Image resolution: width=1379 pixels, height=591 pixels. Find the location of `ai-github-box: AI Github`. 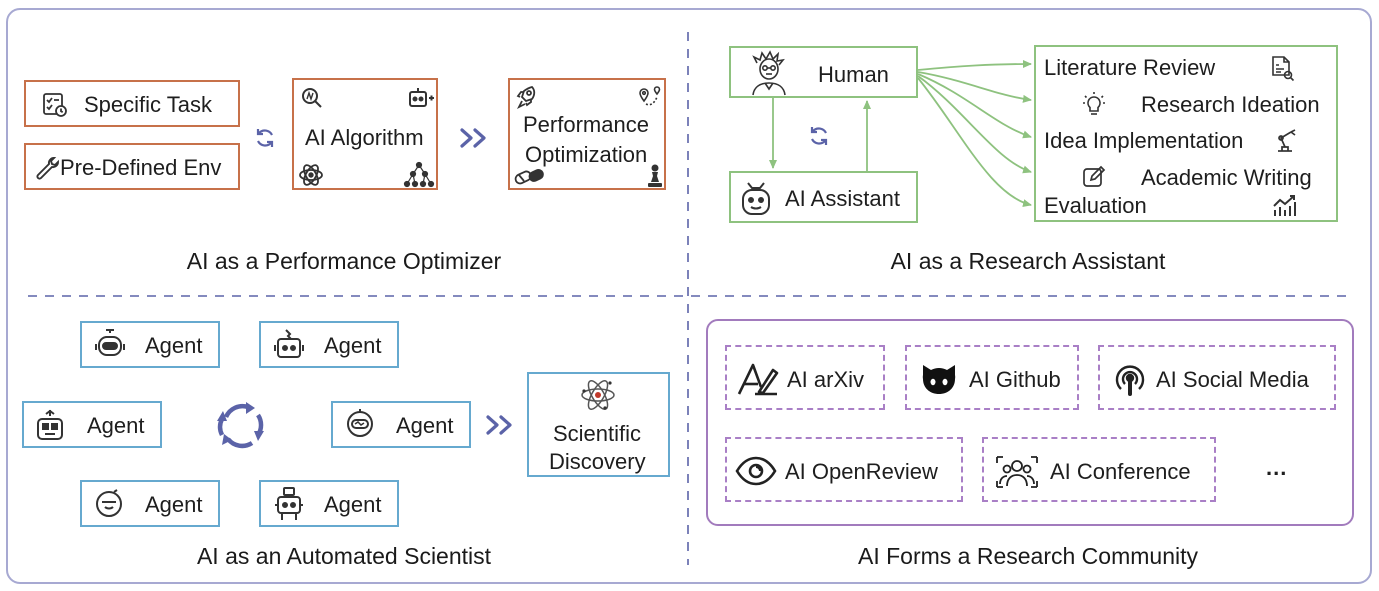

ai-github-box: AI Github is located at coordinates (992, 377).